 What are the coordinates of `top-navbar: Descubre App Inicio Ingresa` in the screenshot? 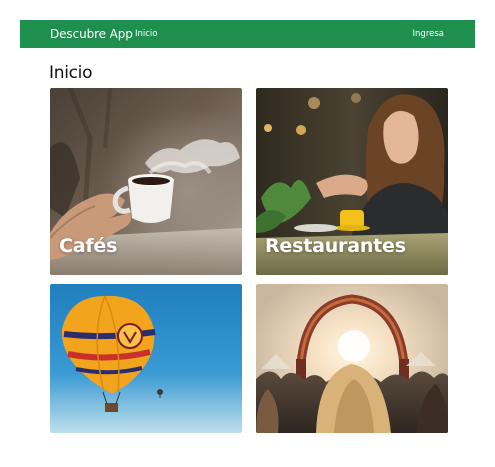 It's located at (247, 34).